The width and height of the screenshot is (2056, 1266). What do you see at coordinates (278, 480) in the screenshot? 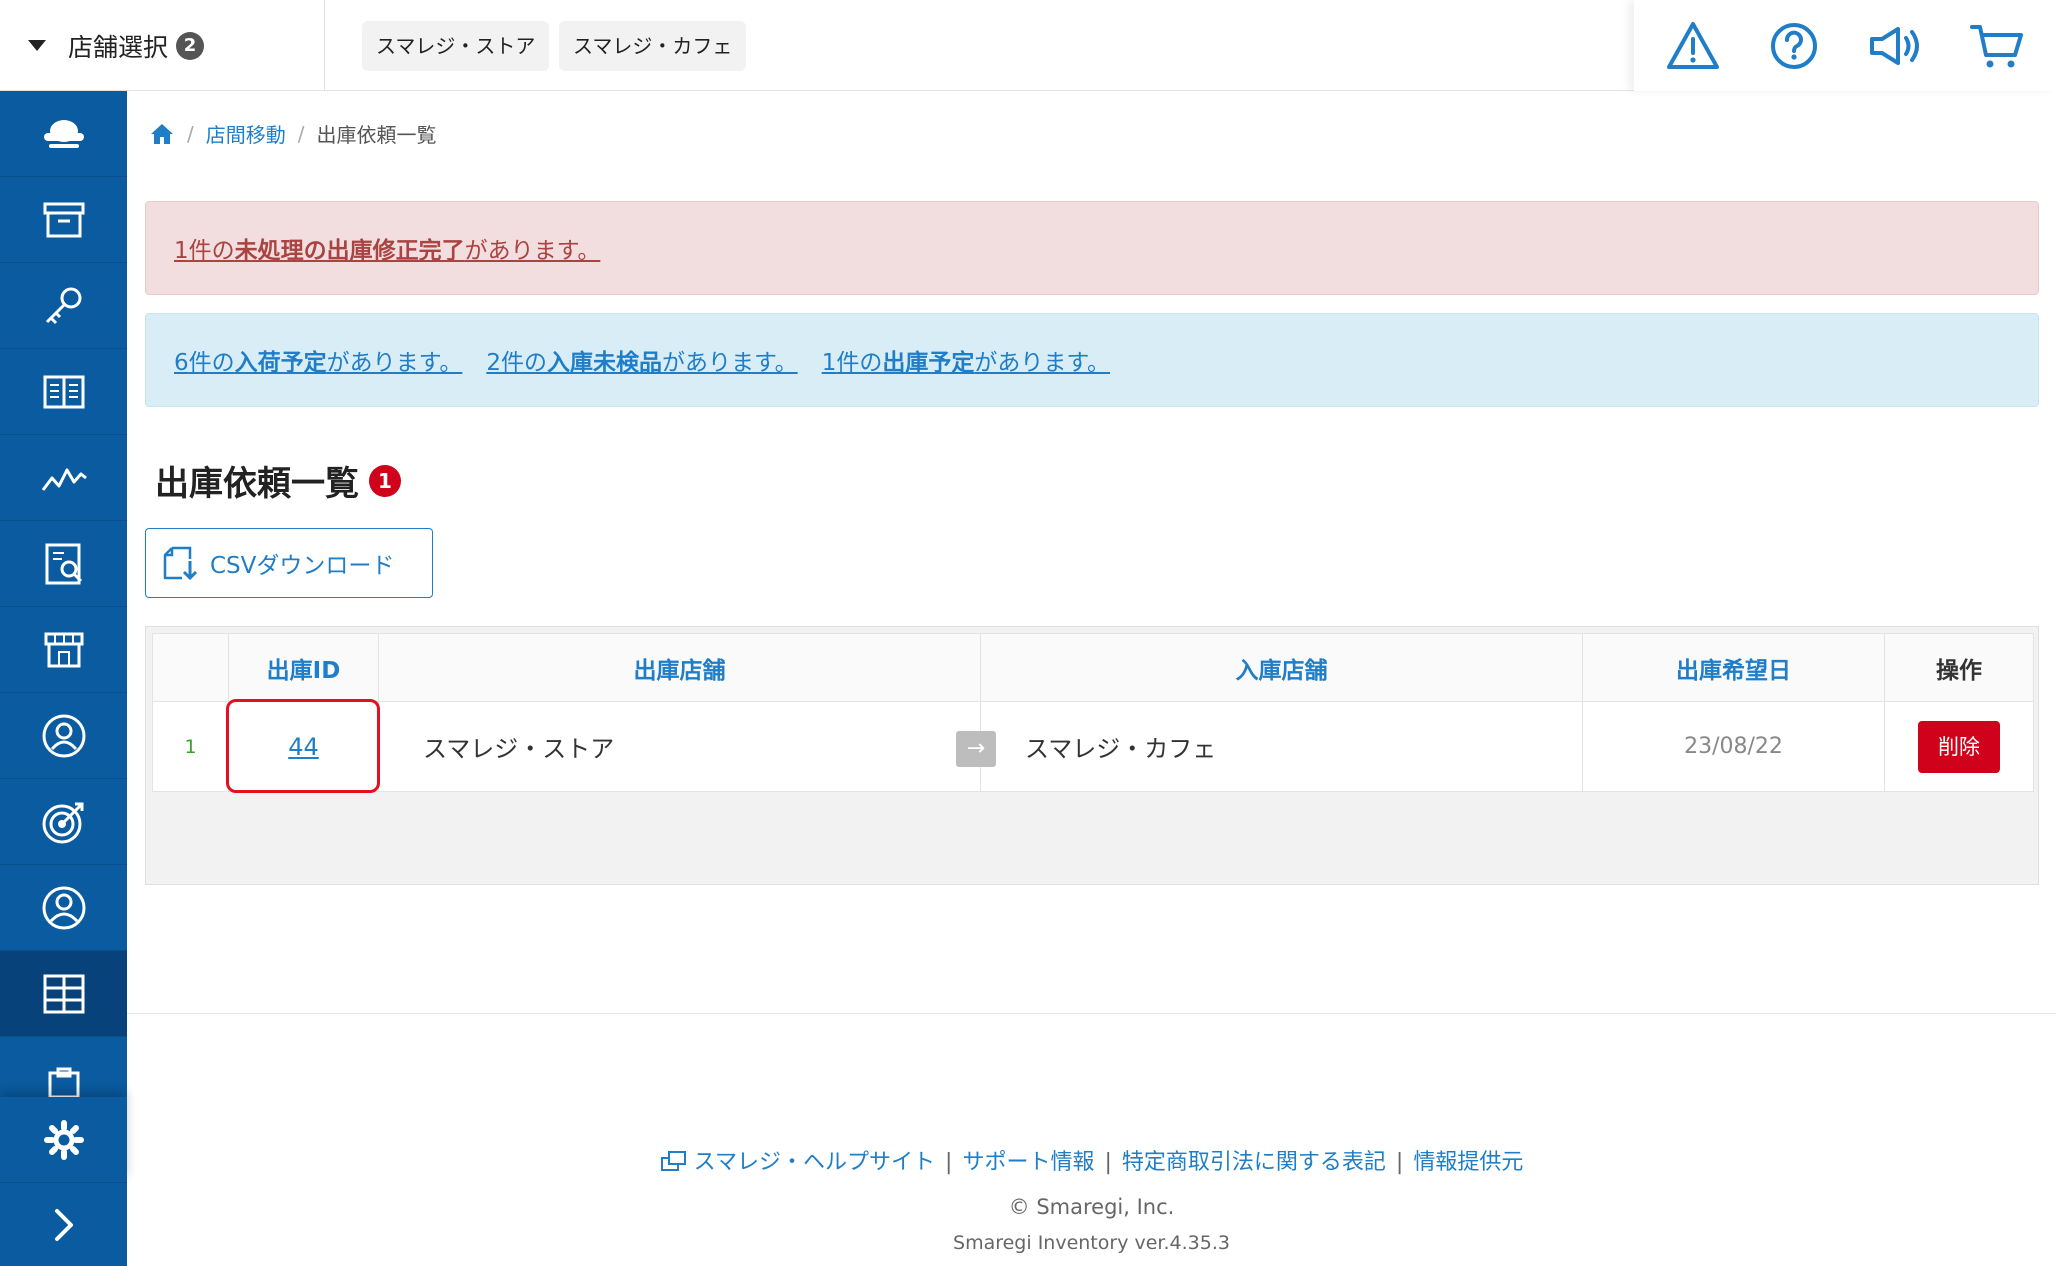
I see `page-title: 出庫依頼一覧 1` at bounding box center [278, 480].